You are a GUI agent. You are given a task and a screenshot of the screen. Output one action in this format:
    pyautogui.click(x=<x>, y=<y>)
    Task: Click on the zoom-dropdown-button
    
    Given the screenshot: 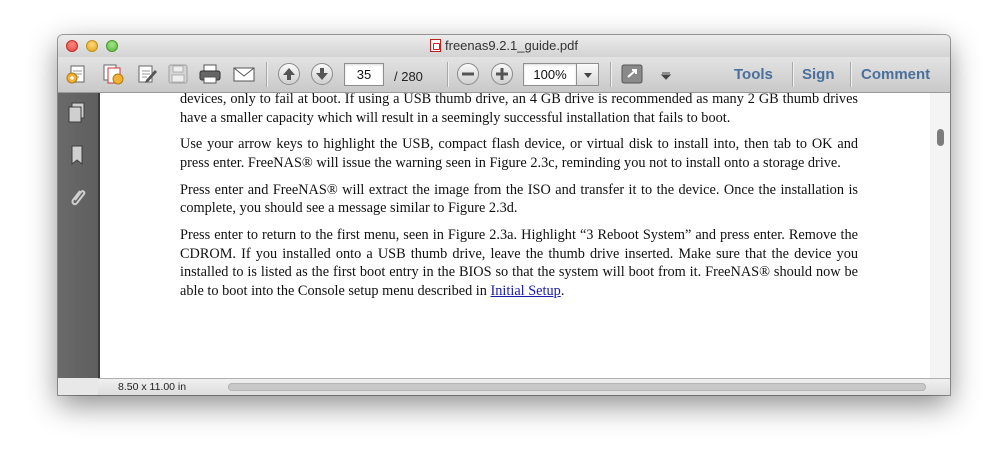 What is the action you would take?
    pyautogui.click(x=588, y=74)
    